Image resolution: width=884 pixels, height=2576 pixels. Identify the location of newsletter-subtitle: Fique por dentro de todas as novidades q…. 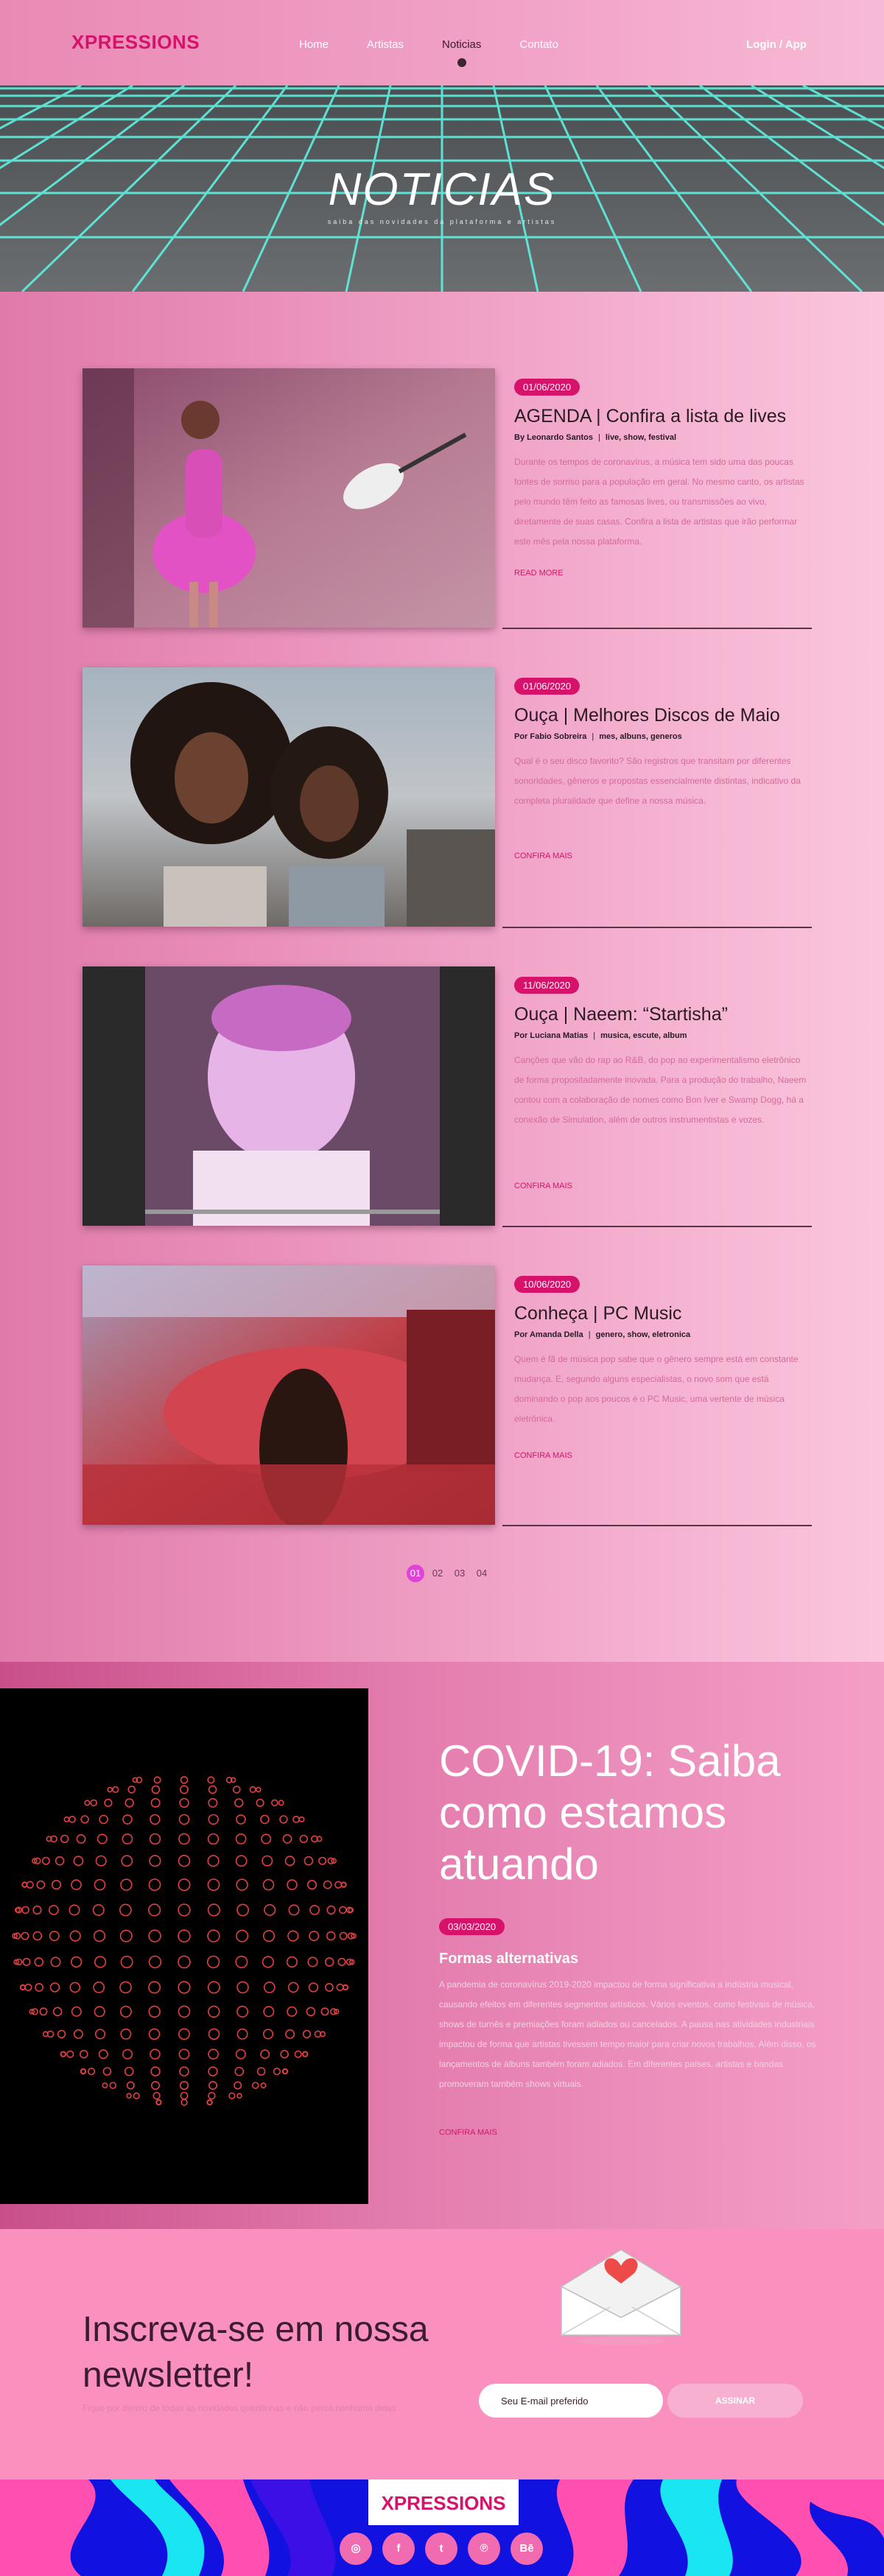
(241, 2408).